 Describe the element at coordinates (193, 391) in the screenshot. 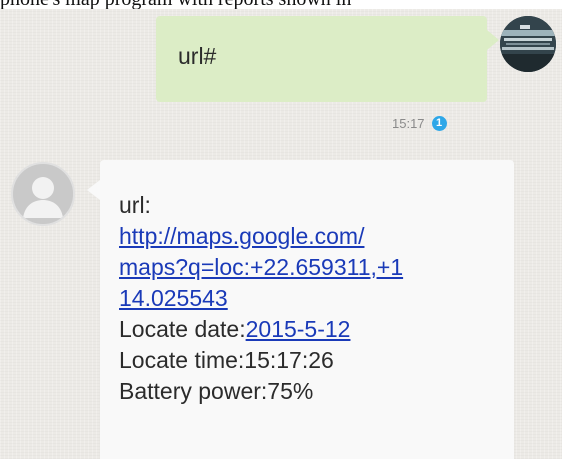

I see `battery-label: Battery power:` at that location.